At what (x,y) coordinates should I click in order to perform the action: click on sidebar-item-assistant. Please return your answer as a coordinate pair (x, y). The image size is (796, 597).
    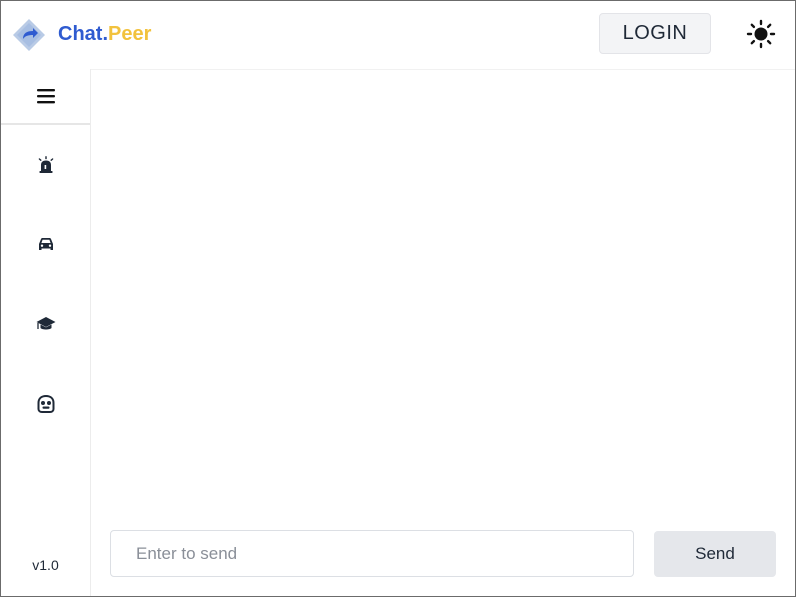
    Looking at the image, I should click on (45, 406).